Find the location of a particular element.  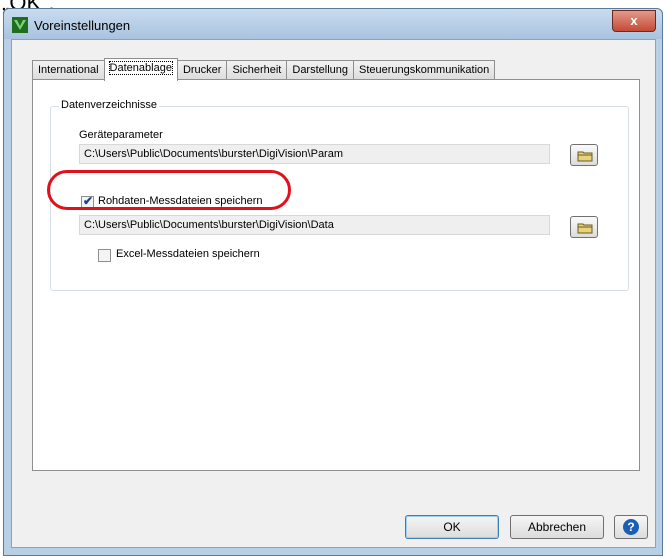

close-icon: x is located at coordinates (634, 20).